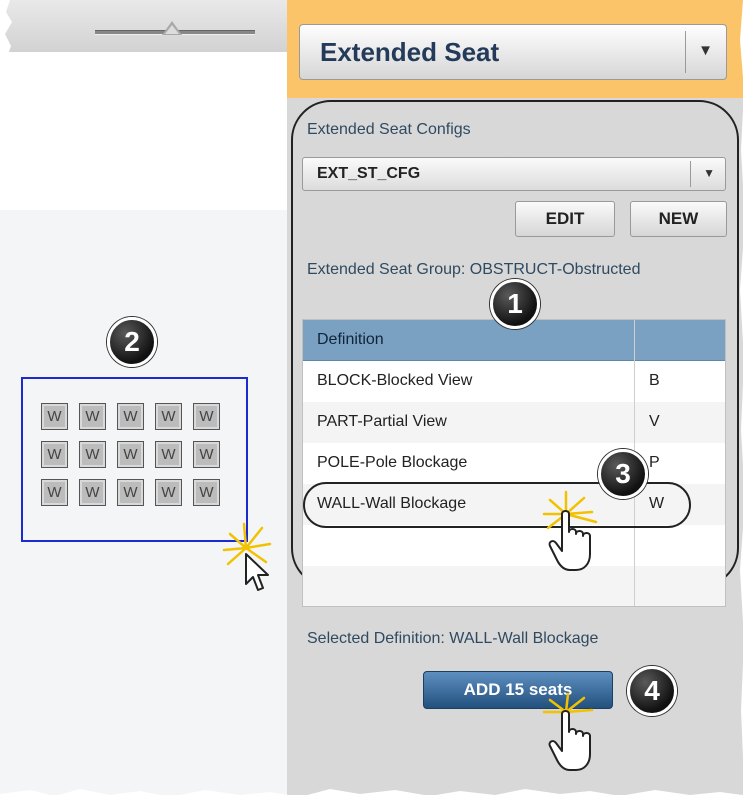 This screenshot has width=750, height=809. I want to click on callout-badge-1: 1, so click(515, 304).